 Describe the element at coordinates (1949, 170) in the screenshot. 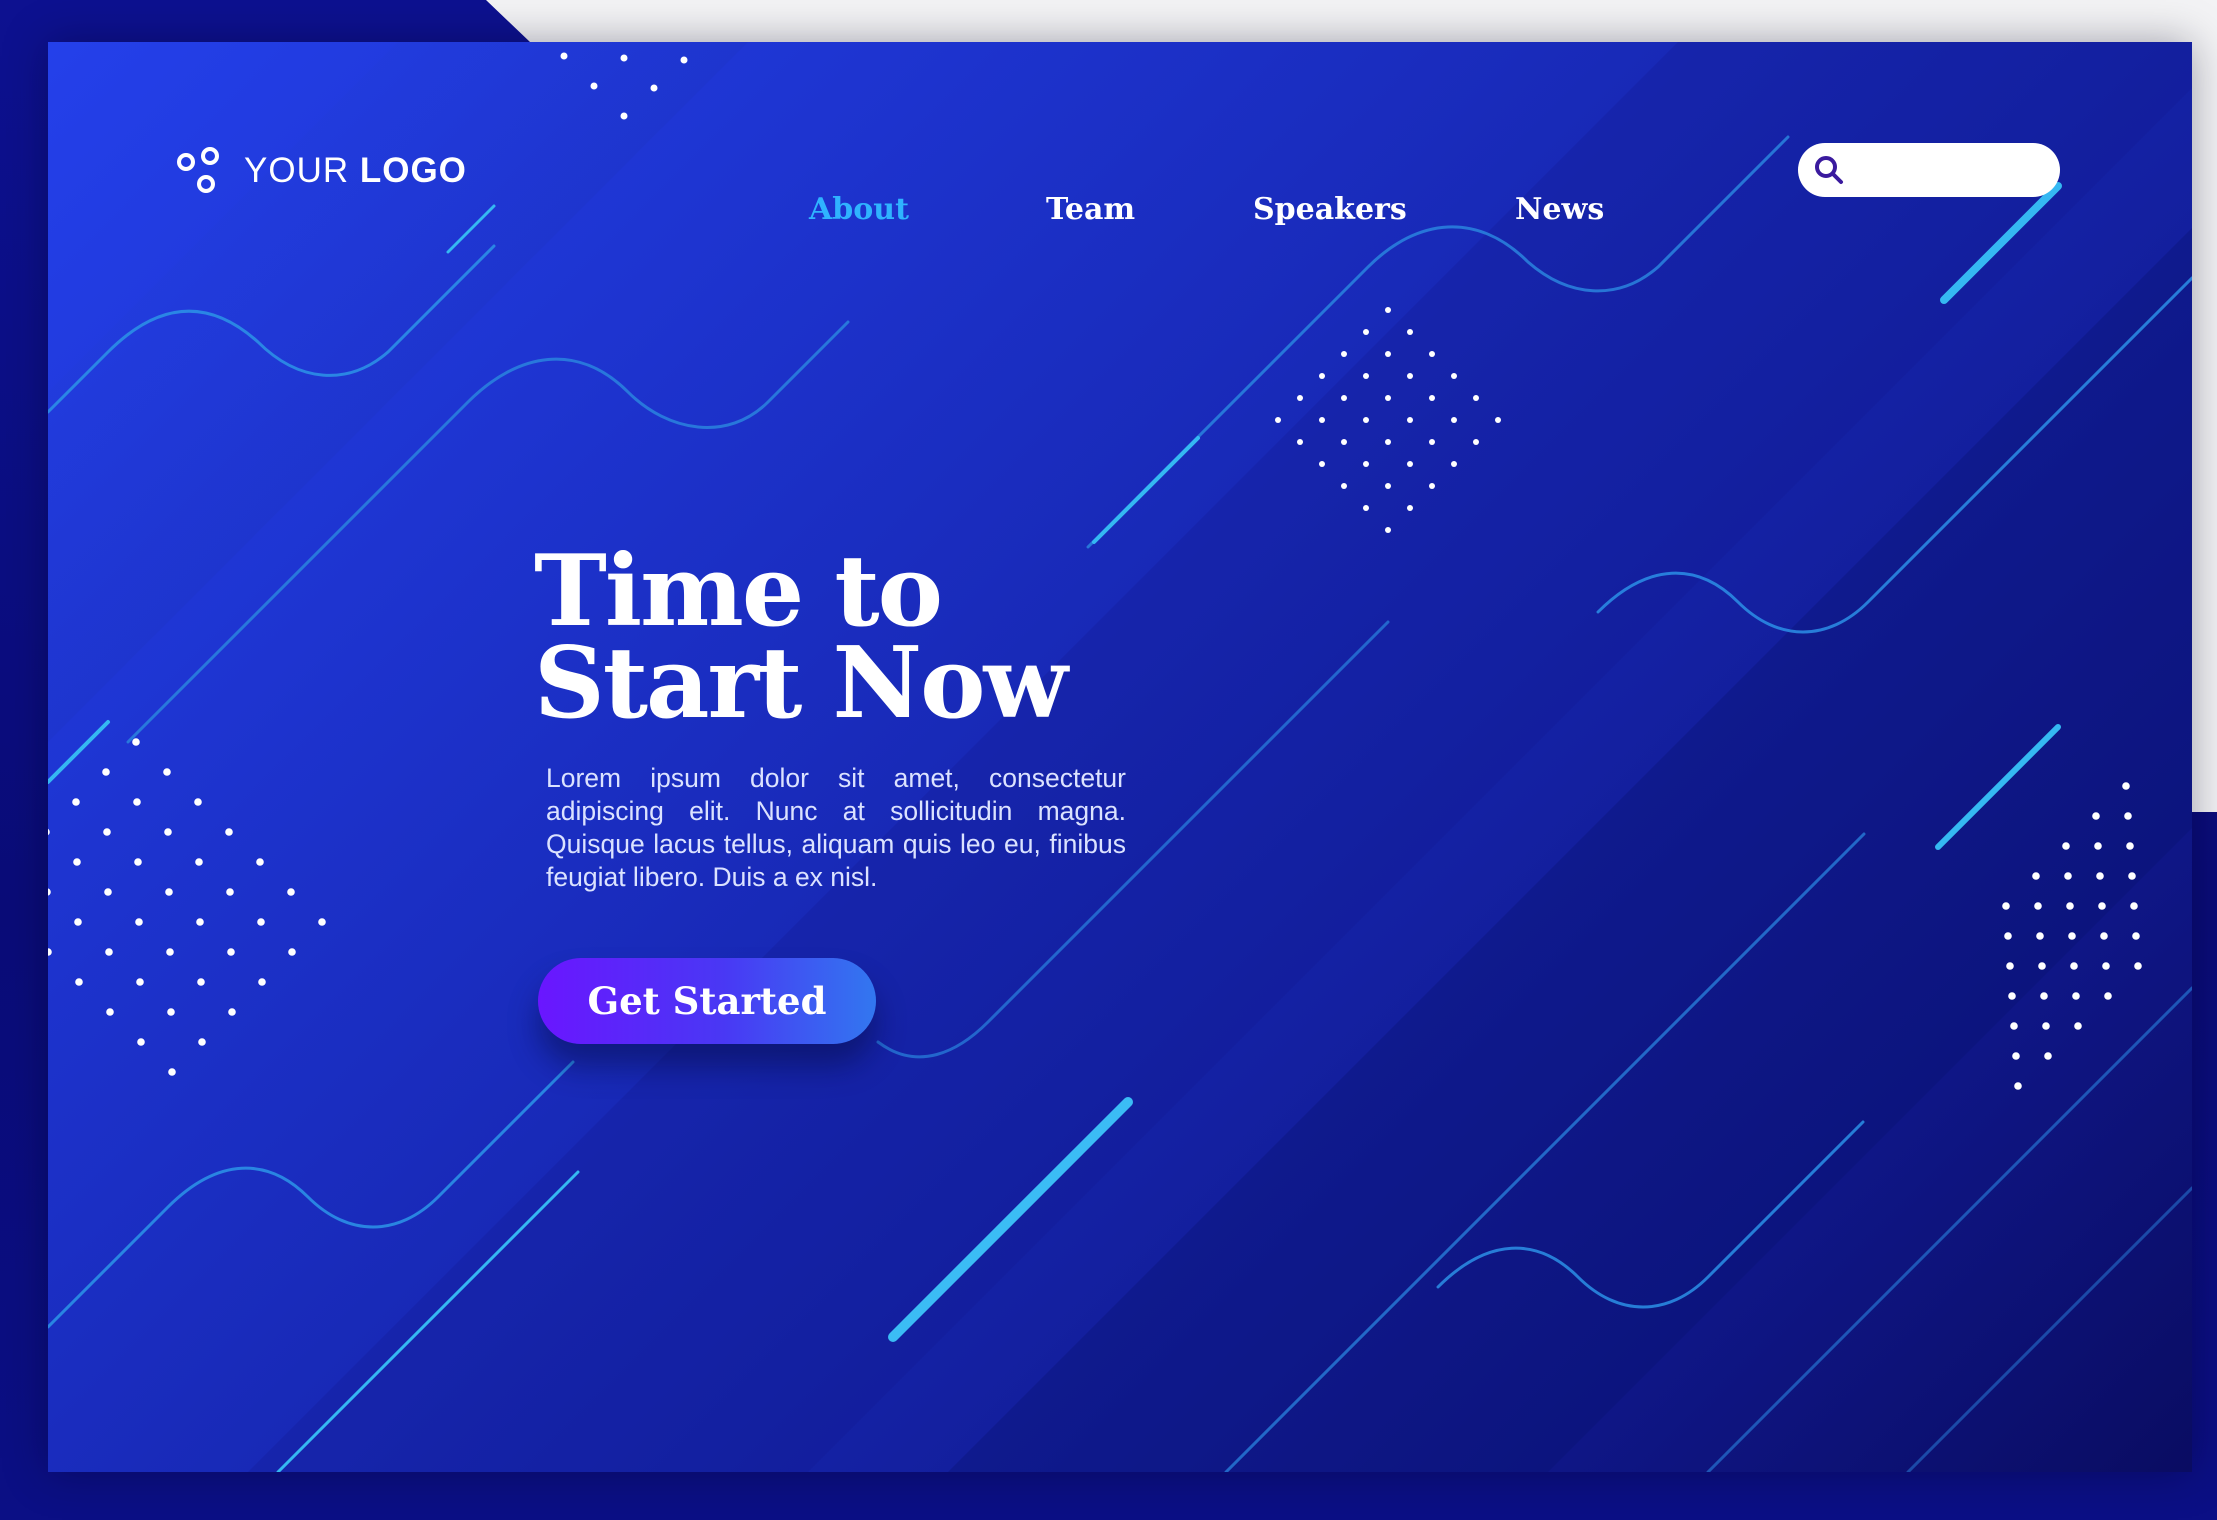

I see `search-input` at that location.